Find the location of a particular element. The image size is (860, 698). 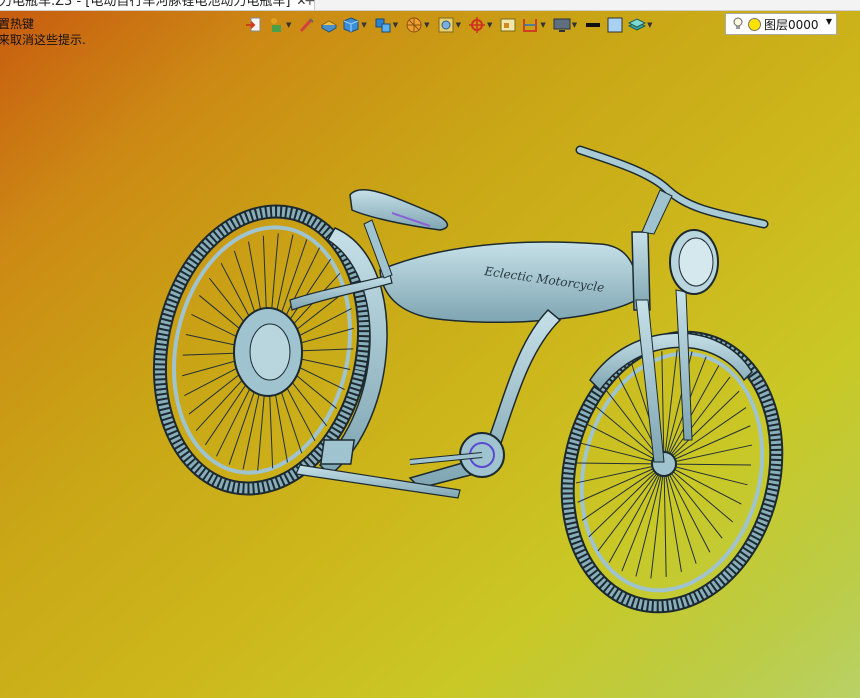

front-wheel is located at coordinates (672, 472).